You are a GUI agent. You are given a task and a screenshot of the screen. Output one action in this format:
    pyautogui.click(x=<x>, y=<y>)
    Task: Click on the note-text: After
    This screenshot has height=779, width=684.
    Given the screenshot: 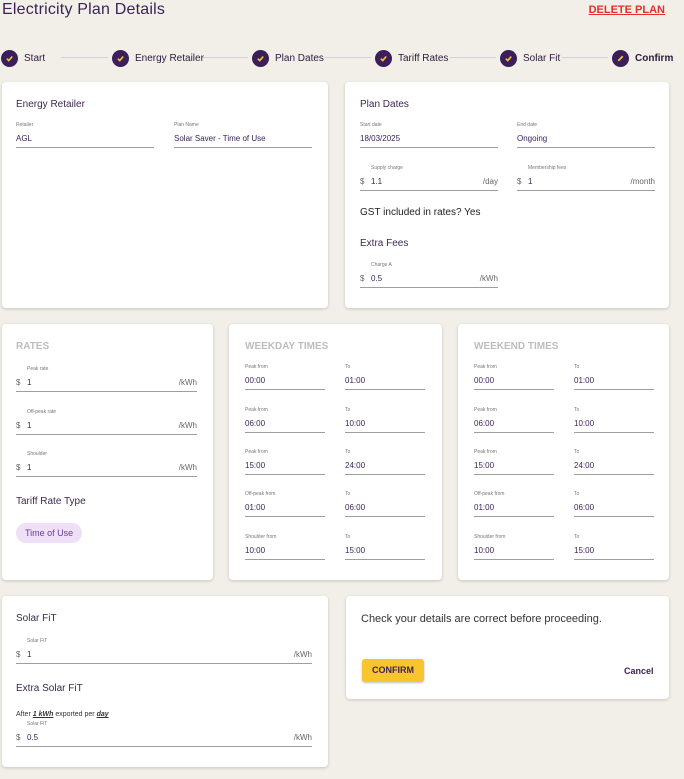 What is the action you would take?
    pyautogui.click(x=23, y=714)
    